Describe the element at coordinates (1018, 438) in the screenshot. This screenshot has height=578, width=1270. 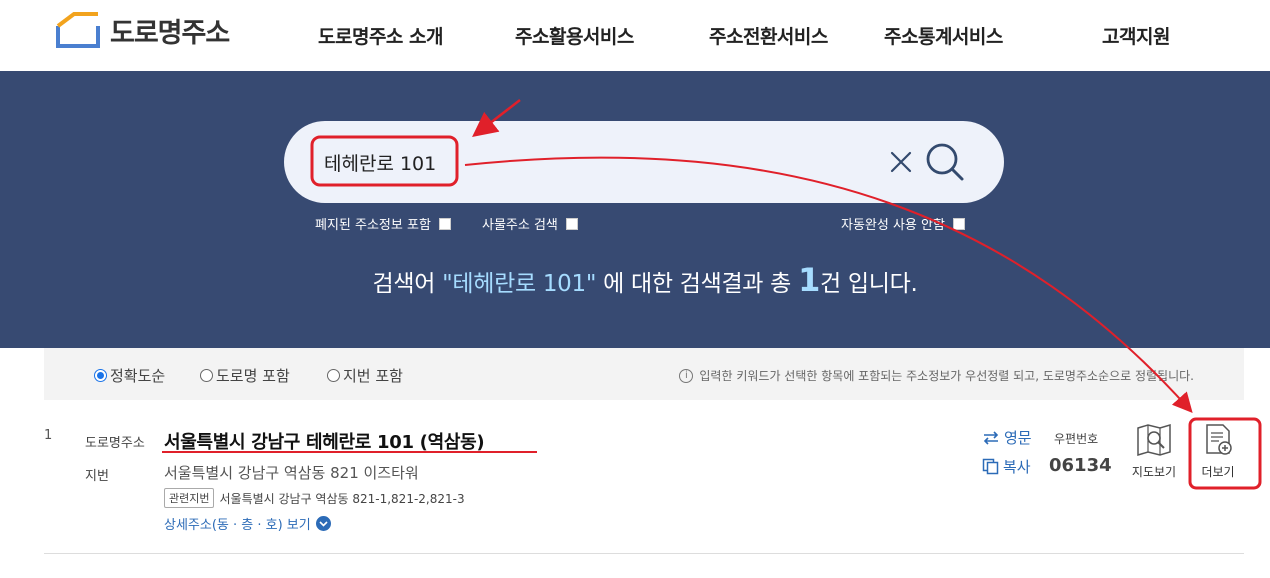
I see `english-label: 영문` at that location.